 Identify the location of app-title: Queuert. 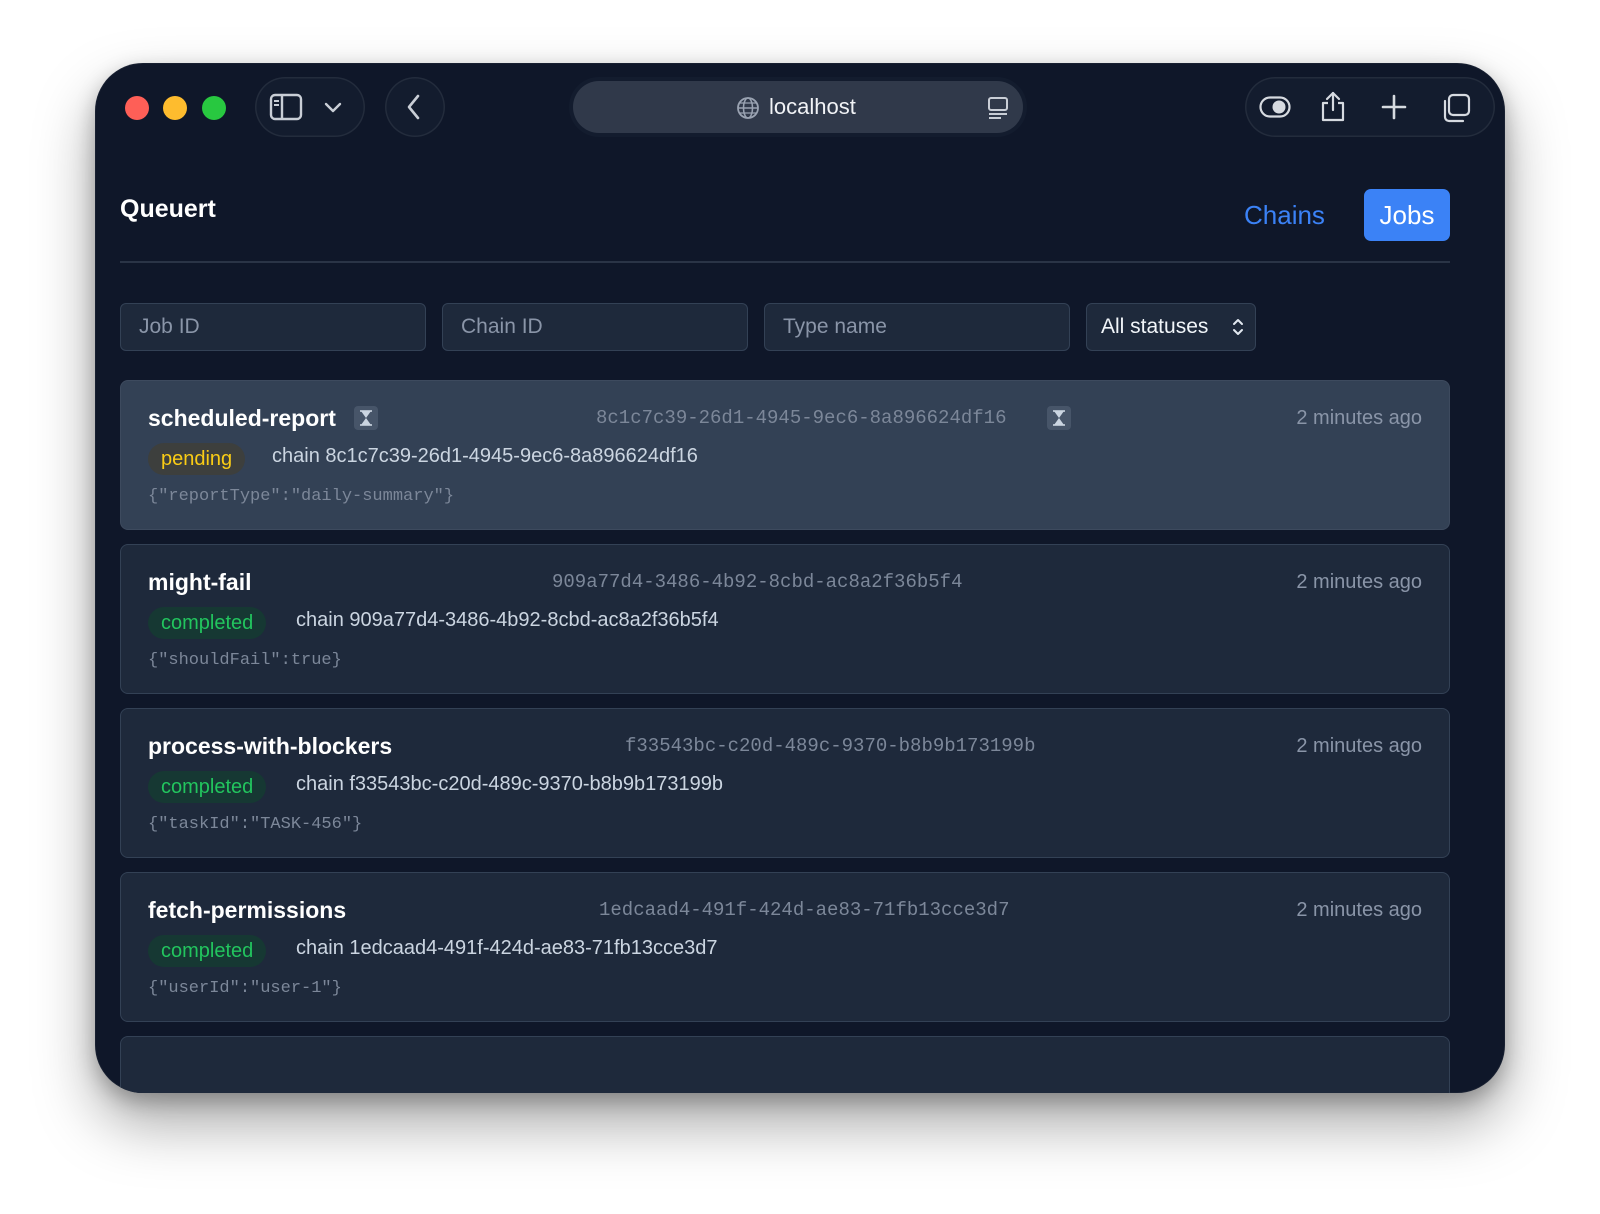
(168, 209).